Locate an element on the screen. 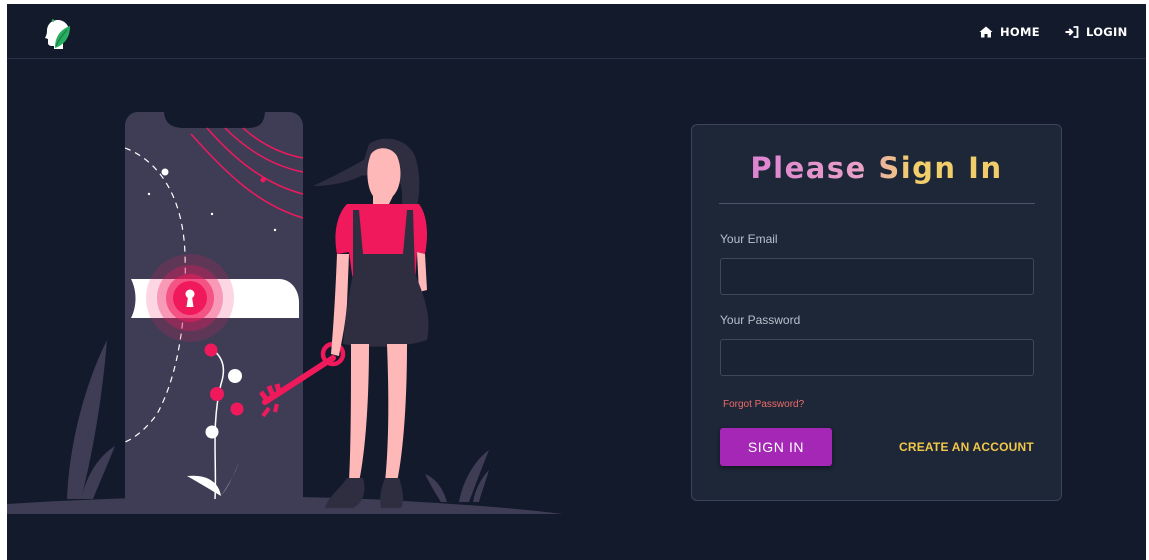 This screenshot has height=560, width=1149. nav-login-link: LOGIN is located at coordinates (1096, 32).